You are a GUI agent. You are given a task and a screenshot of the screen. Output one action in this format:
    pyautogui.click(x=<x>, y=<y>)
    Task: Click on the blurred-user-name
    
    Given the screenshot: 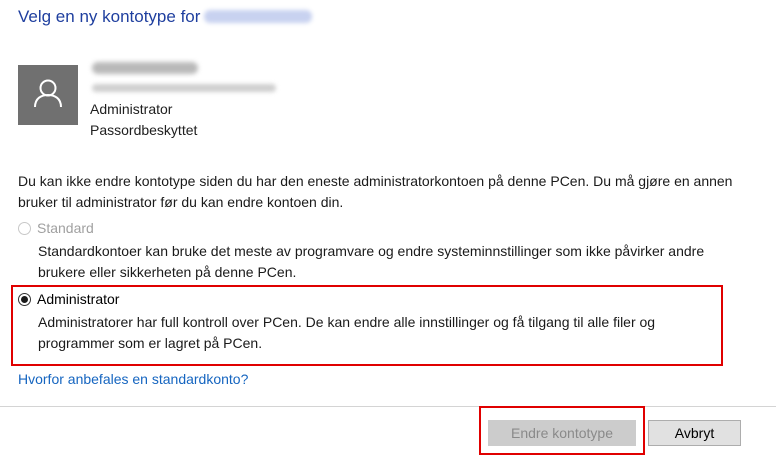 What is the action you would take?
    pyautogui.click(x=258, y=16)
    